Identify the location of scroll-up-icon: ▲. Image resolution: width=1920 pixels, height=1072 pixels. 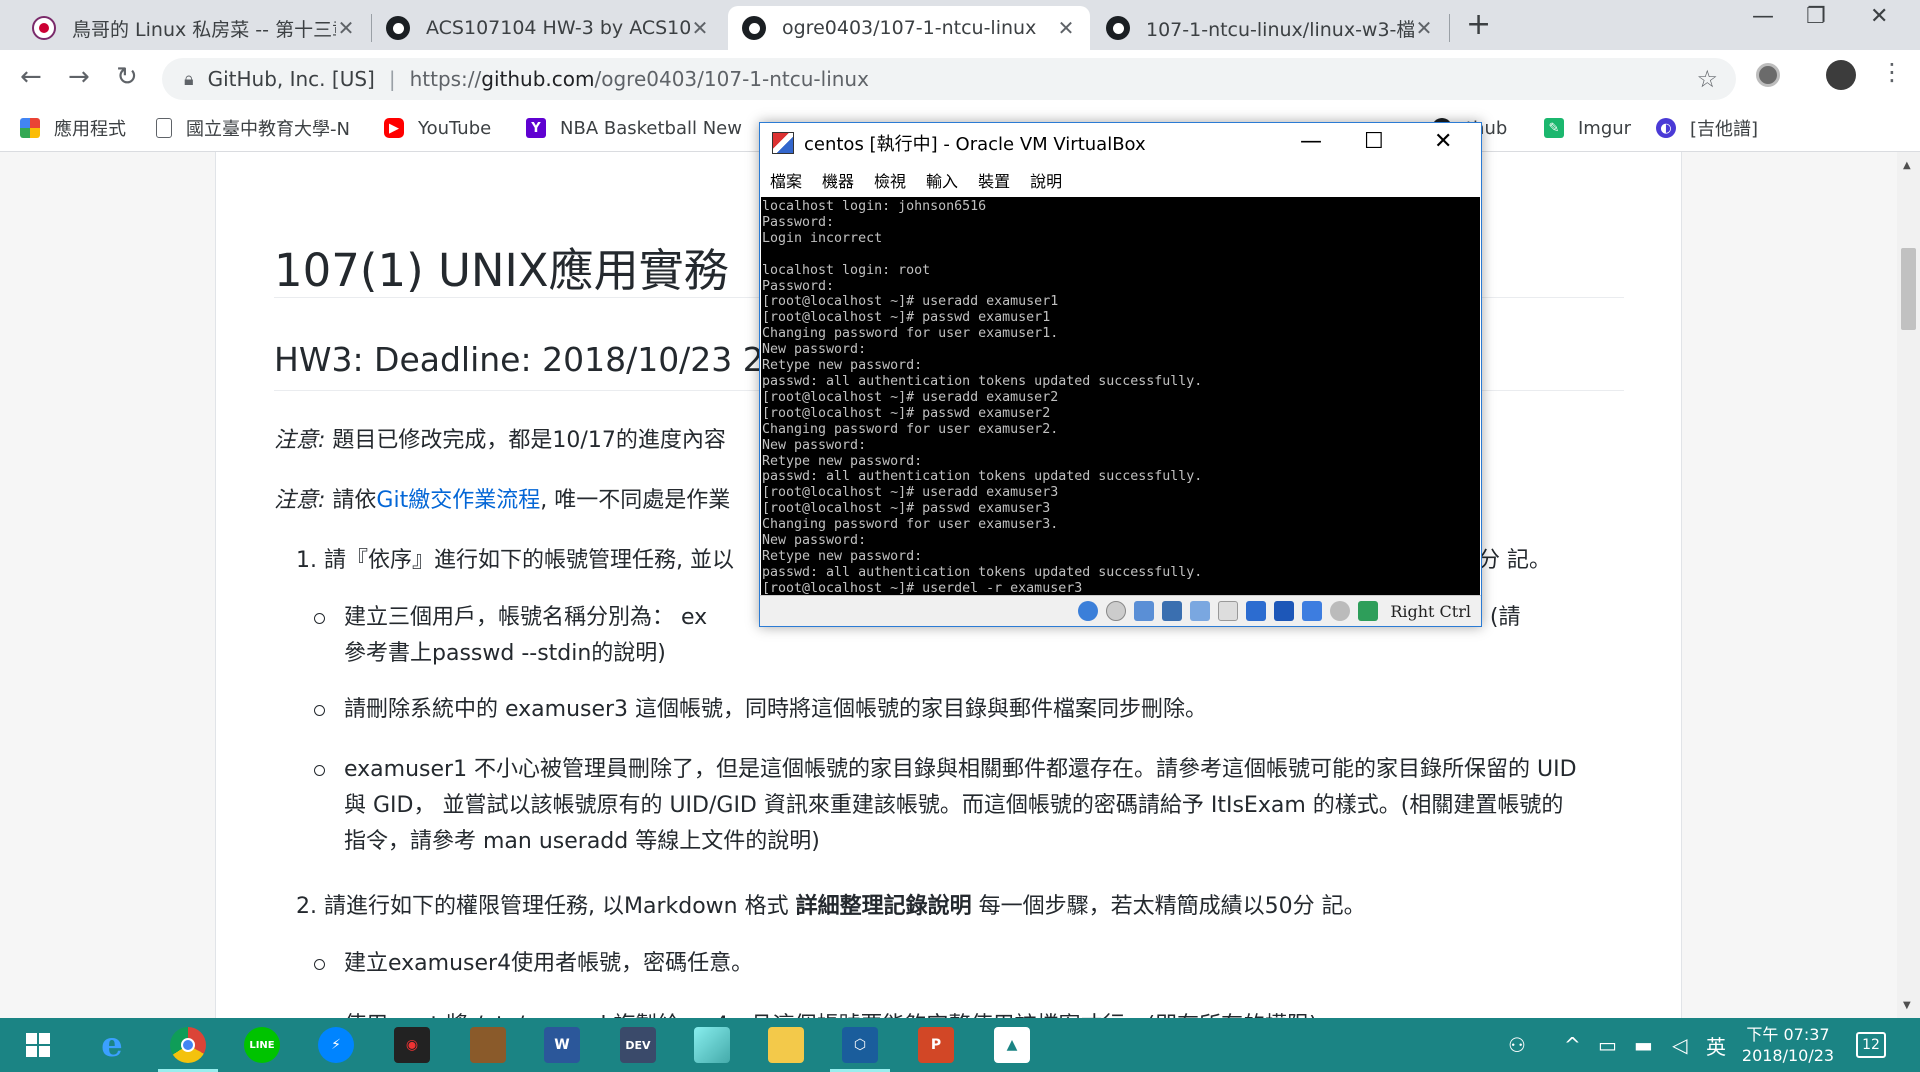
(1907, 165).